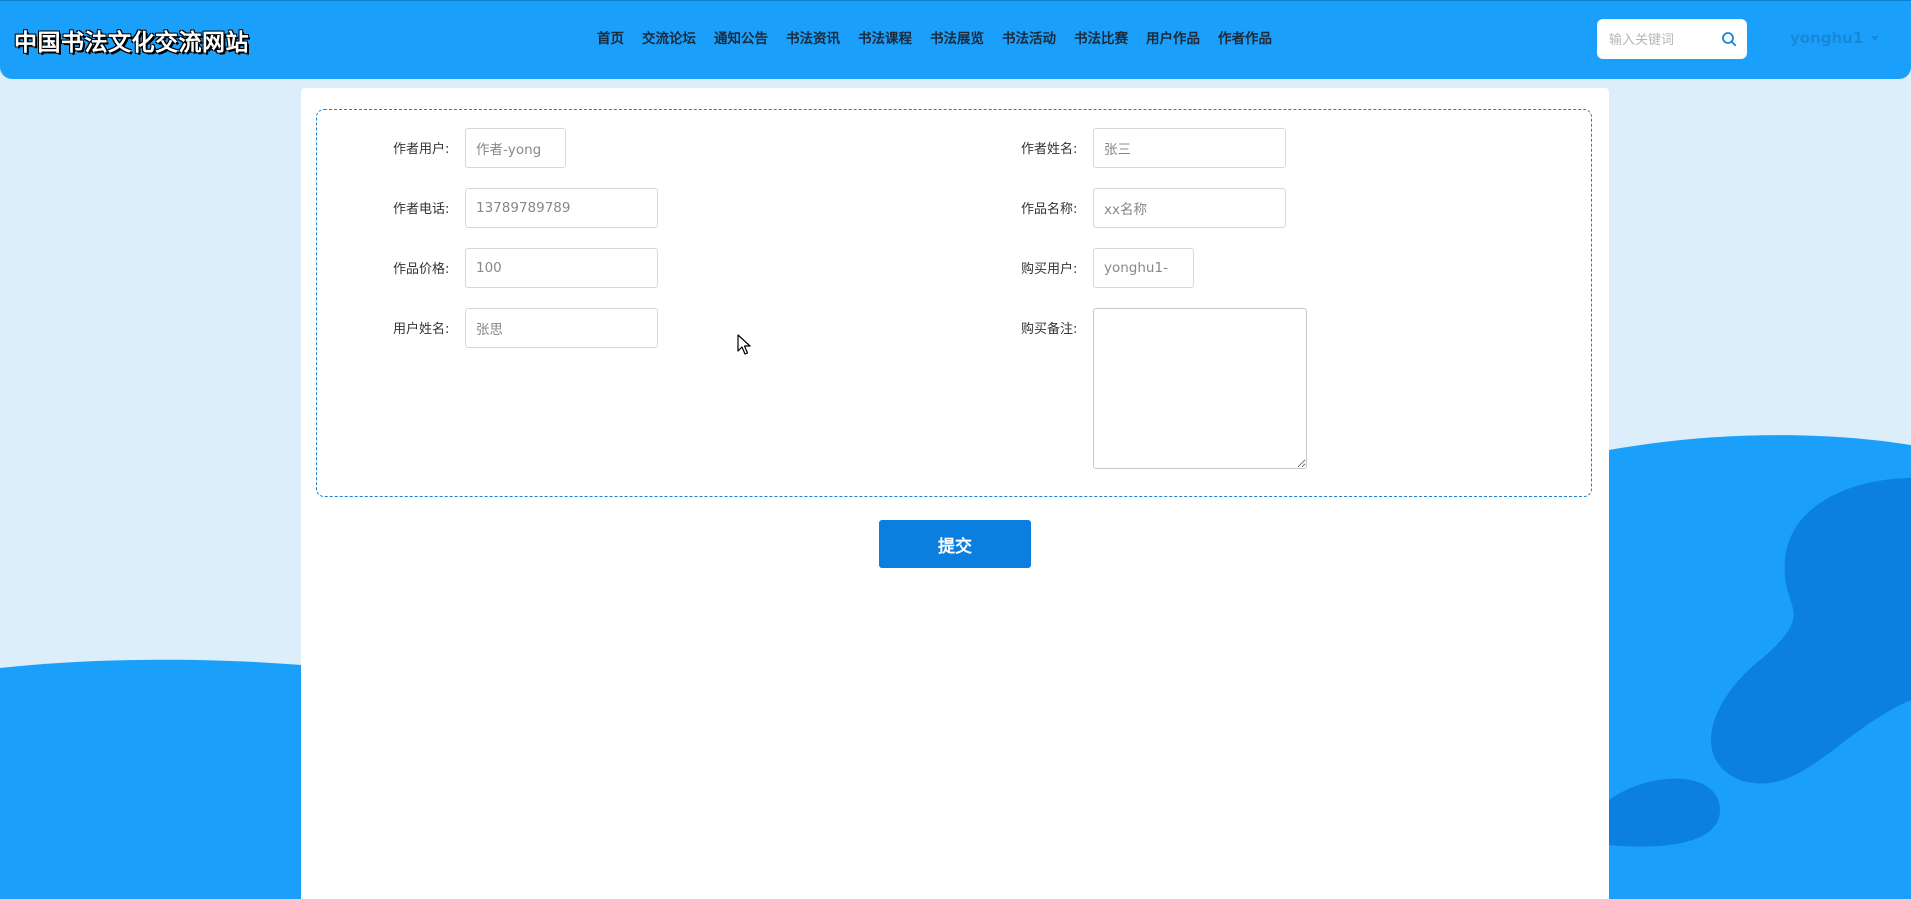  Describe the element at coordinates (1049, 269) in the screenshot. I see `buyer-user-label: 购买用户:` at that location.